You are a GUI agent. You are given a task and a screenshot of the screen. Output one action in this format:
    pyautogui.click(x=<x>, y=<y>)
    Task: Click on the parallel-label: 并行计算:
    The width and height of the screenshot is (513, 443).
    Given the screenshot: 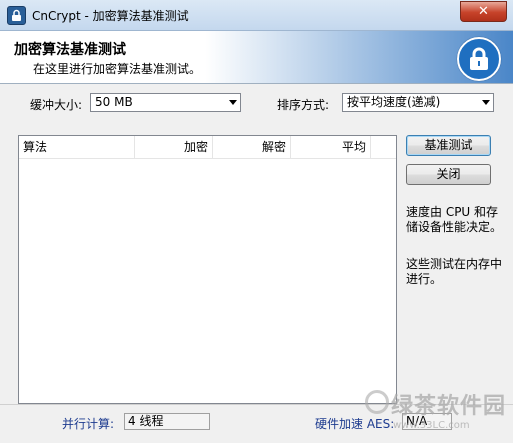 What is the action you would take?
    pyautogui.click(x=88, y=424)
    